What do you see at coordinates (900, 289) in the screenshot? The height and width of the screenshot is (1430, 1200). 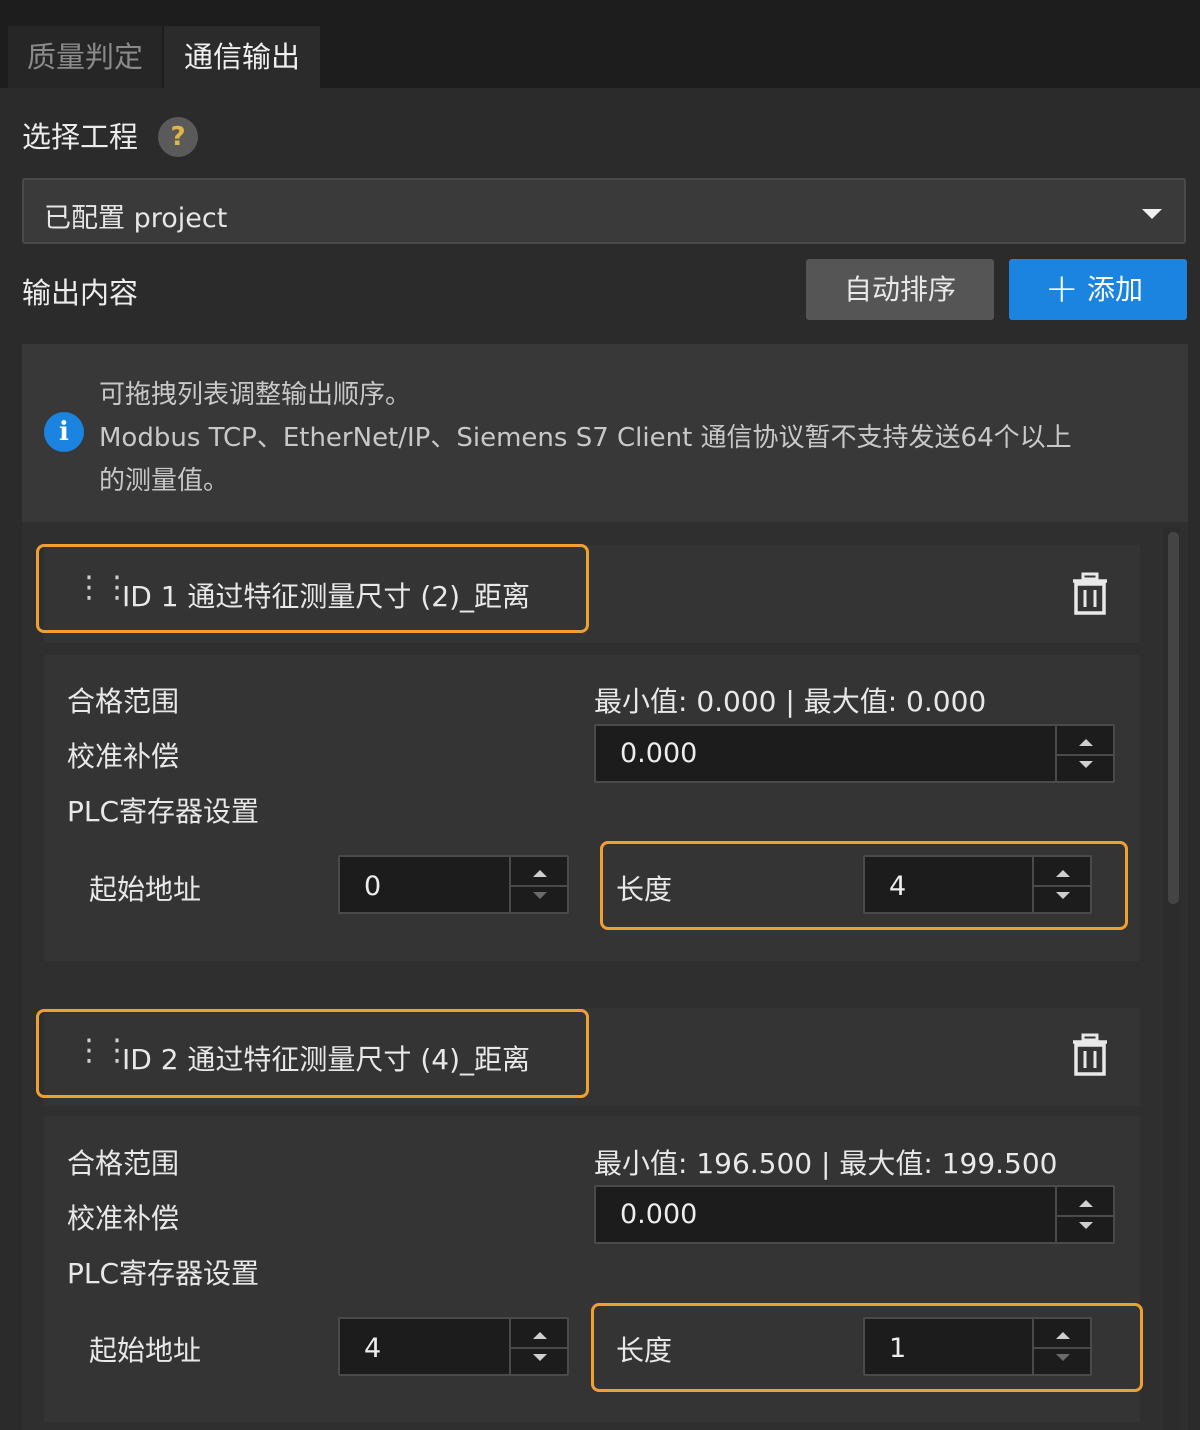 I see `auto-sort-button: 自动排序` at bounding box center [900, 289].